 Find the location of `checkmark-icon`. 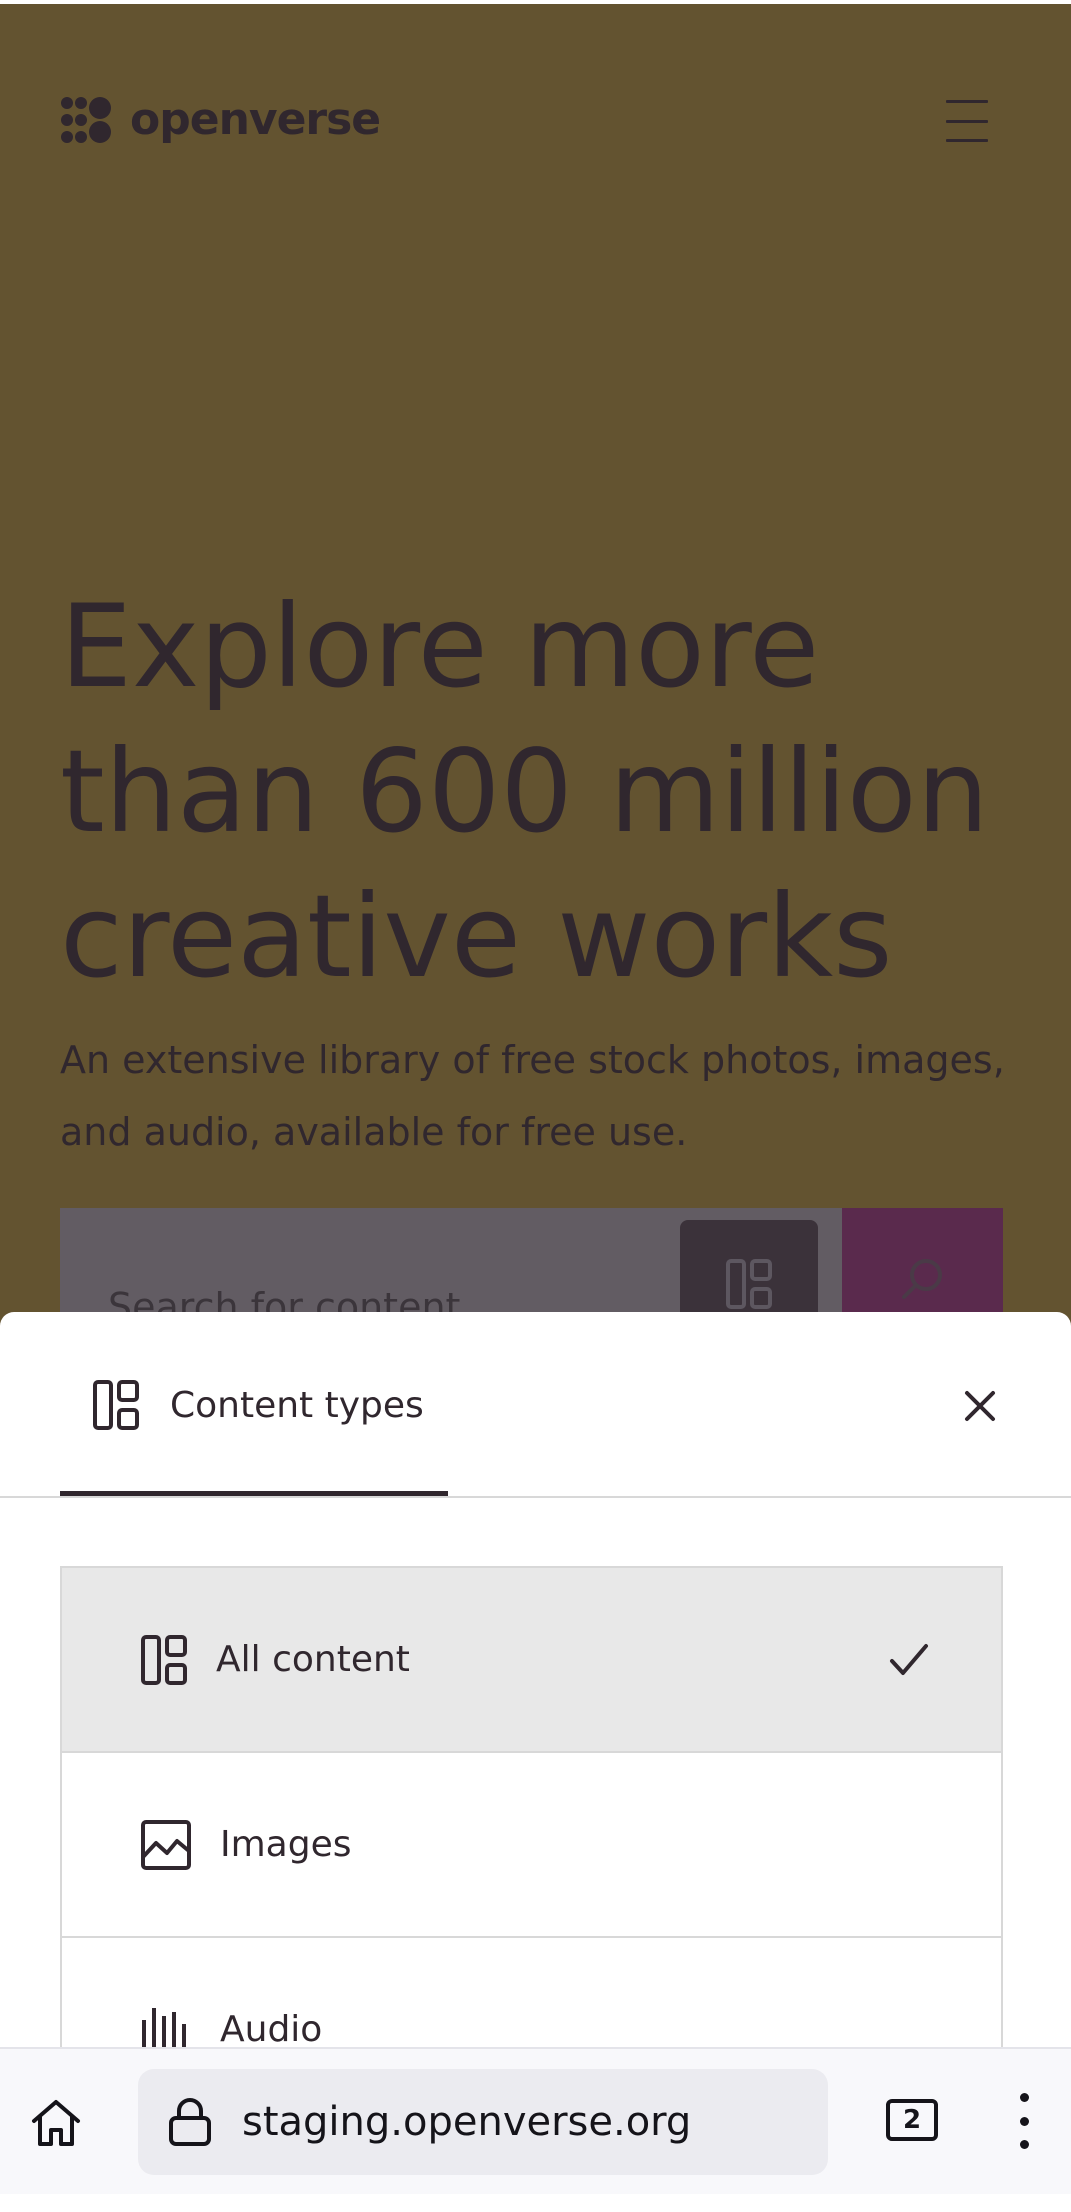

checkmark-icon is located at coordinates (909, 1659).